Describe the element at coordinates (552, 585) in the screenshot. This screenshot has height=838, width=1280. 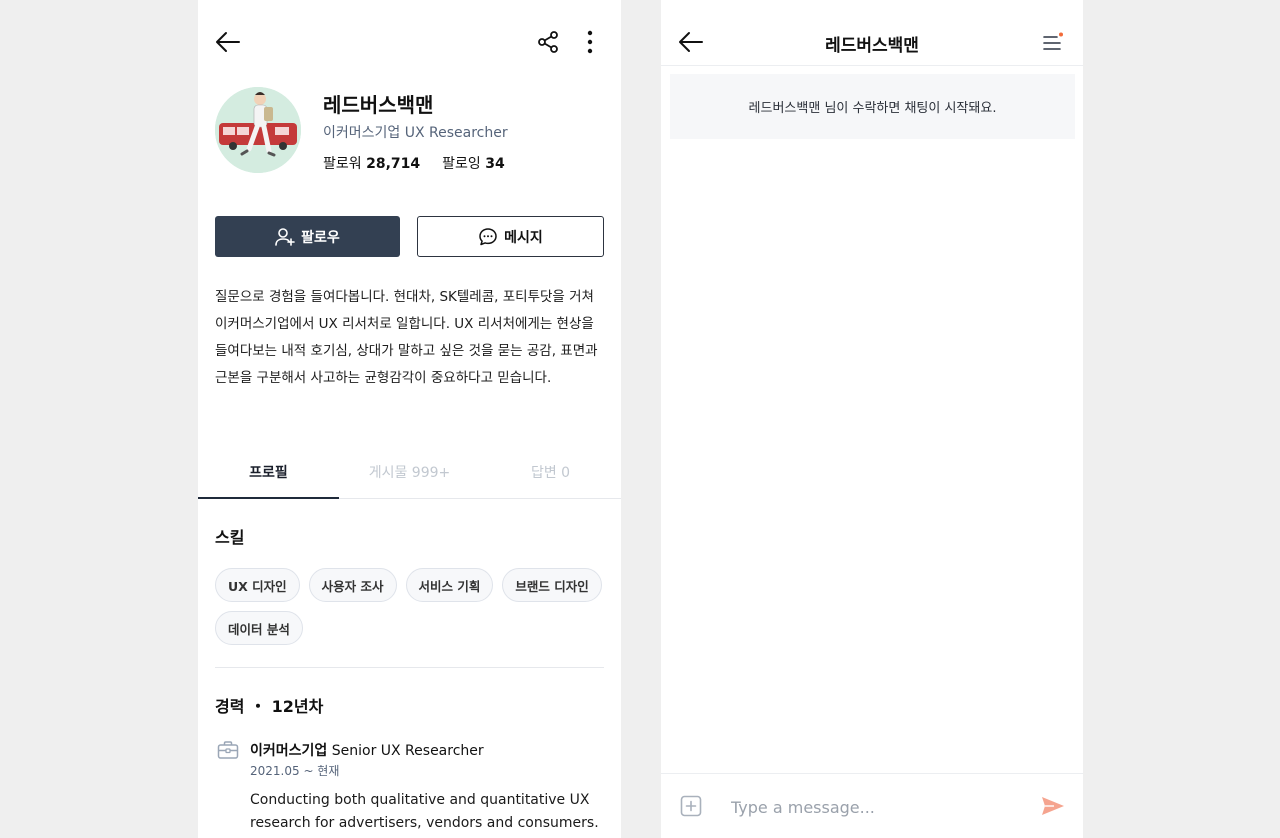
I see `skill-chip: 브랜드 디자인` at that location.